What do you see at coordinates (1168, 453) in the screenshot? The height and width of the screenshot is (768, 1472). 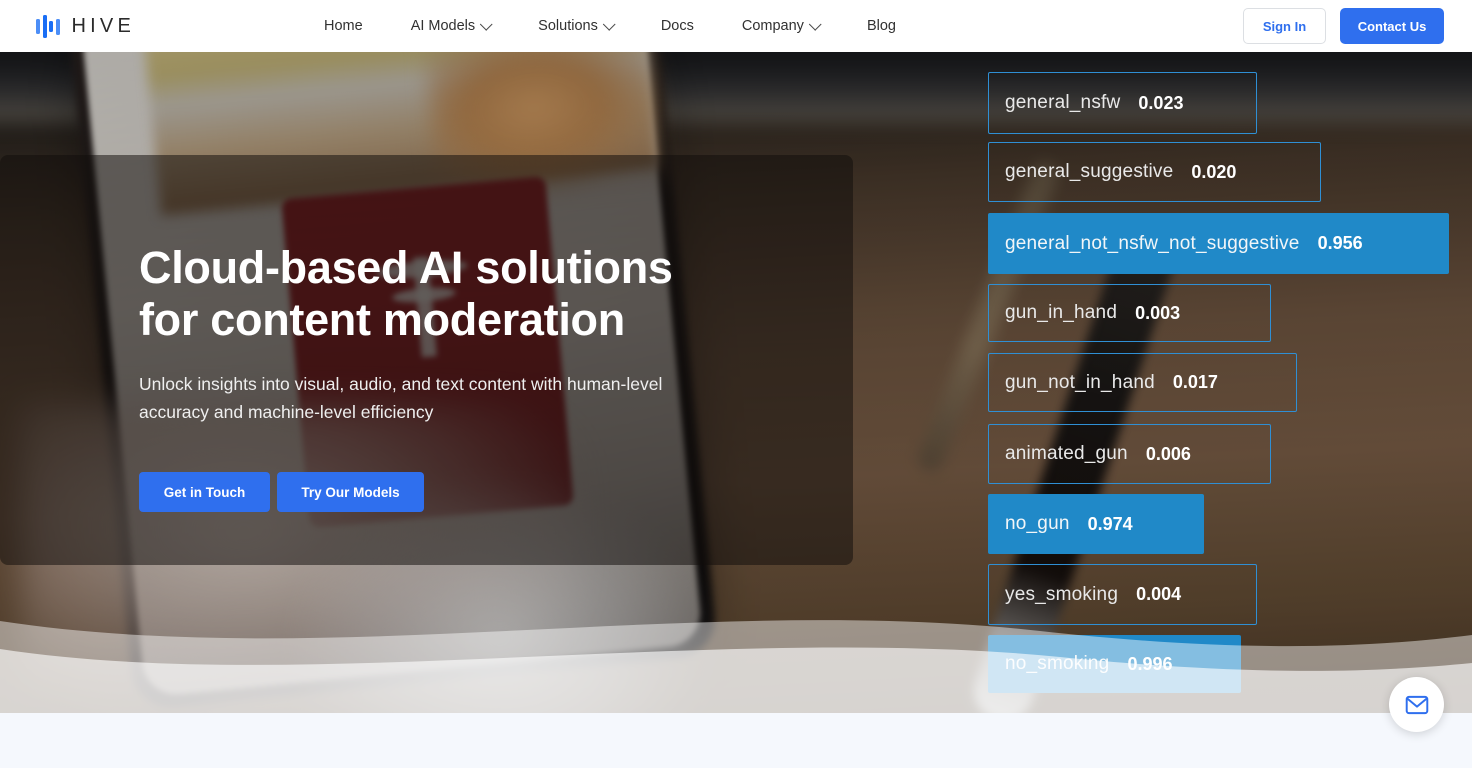 I see `detection-label-score: 0.006` at bounding box center [1168, 453].